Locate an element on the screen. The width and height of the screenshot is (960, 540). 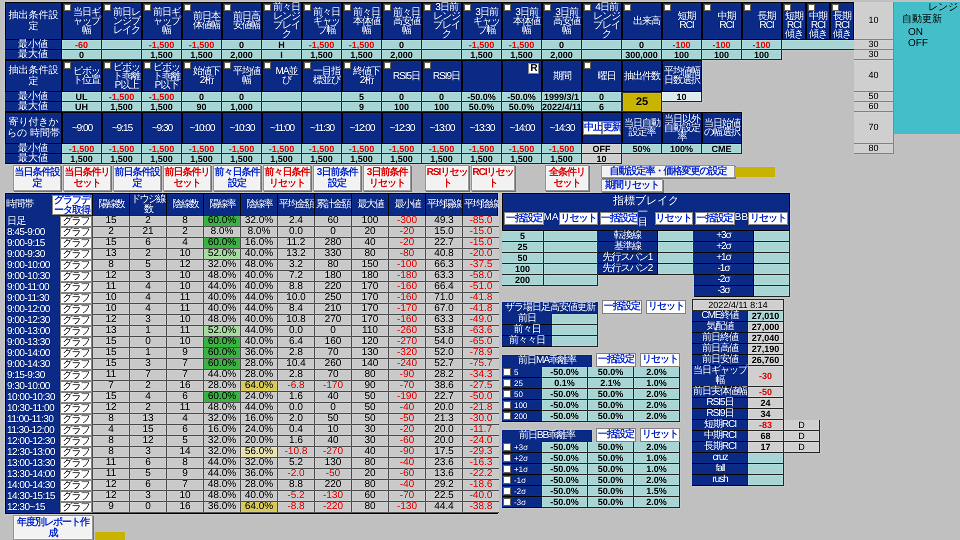
macro-button: リセット is located at coordinates (768, 218).